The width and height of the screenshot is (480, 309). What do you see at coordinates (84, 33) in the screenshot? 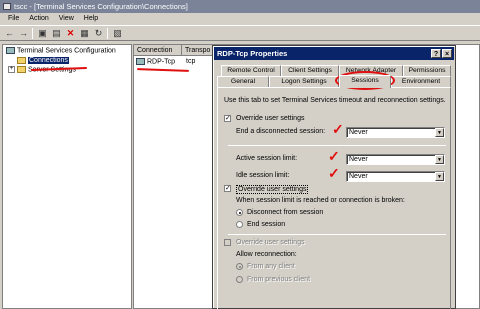
I see `export-icon: ▦` at bounding box center [84, 33].